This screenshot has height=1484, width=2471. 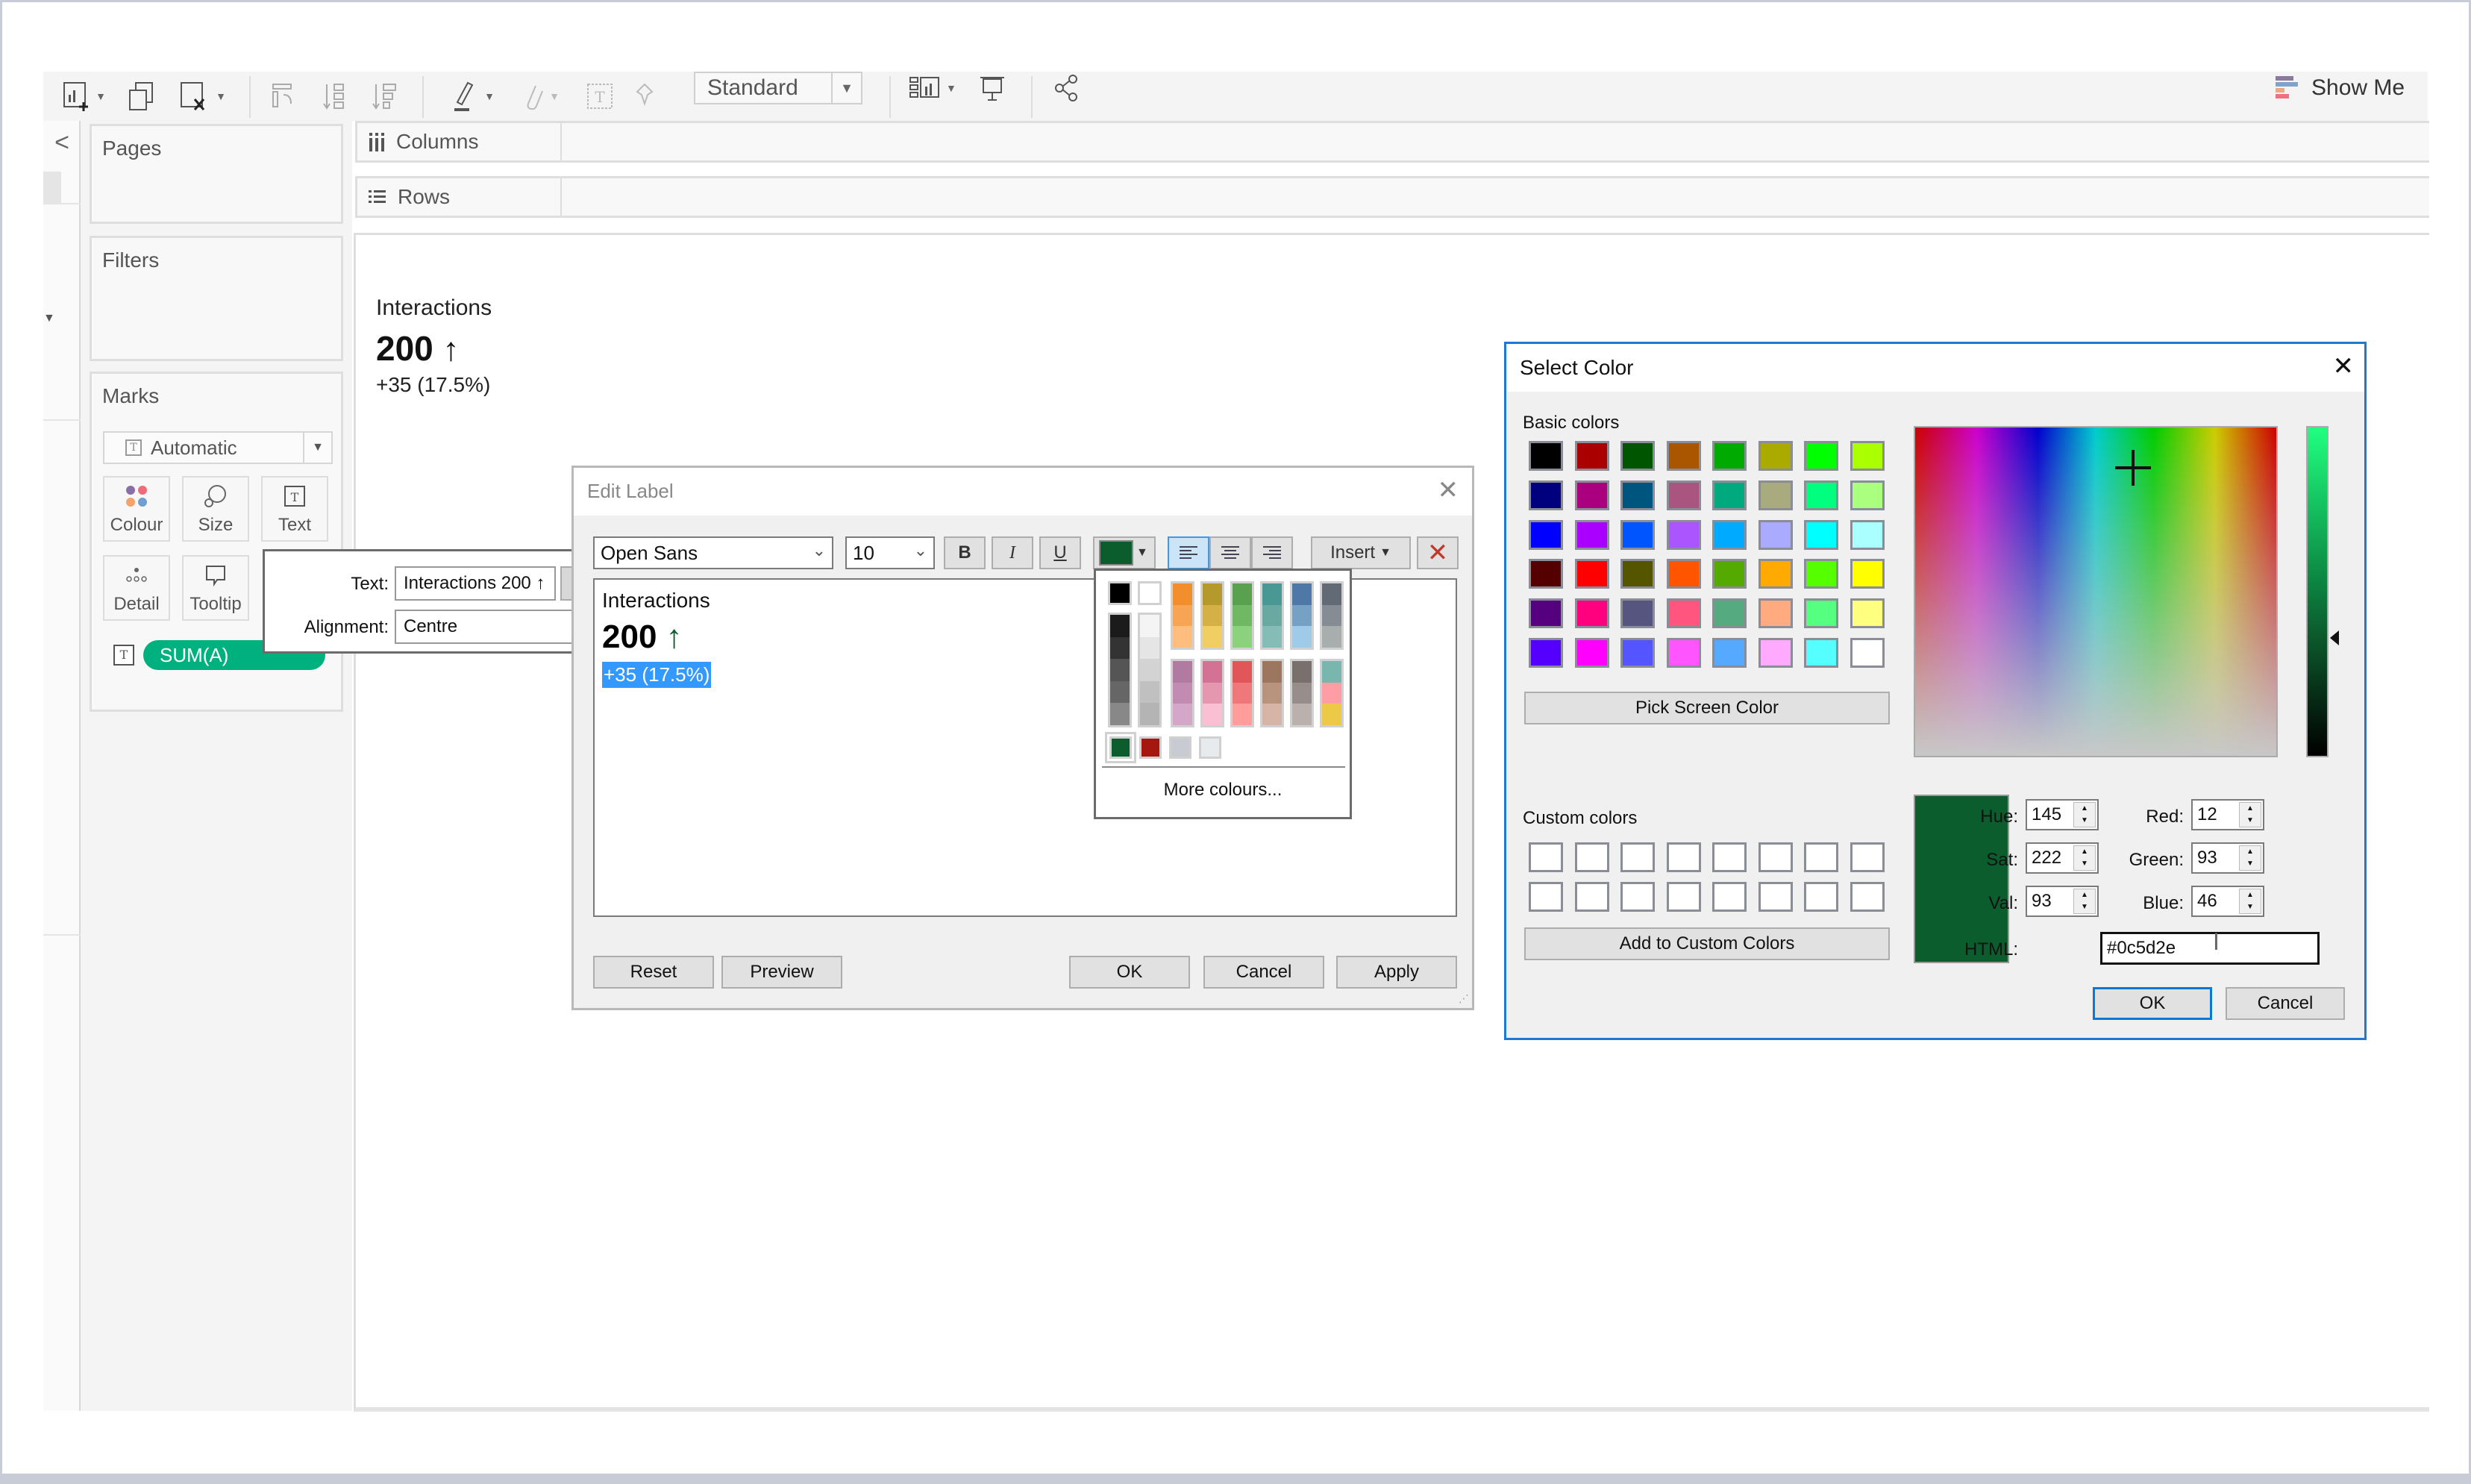 I want to click on detail-button: Detail, so click(x=136, y=588).